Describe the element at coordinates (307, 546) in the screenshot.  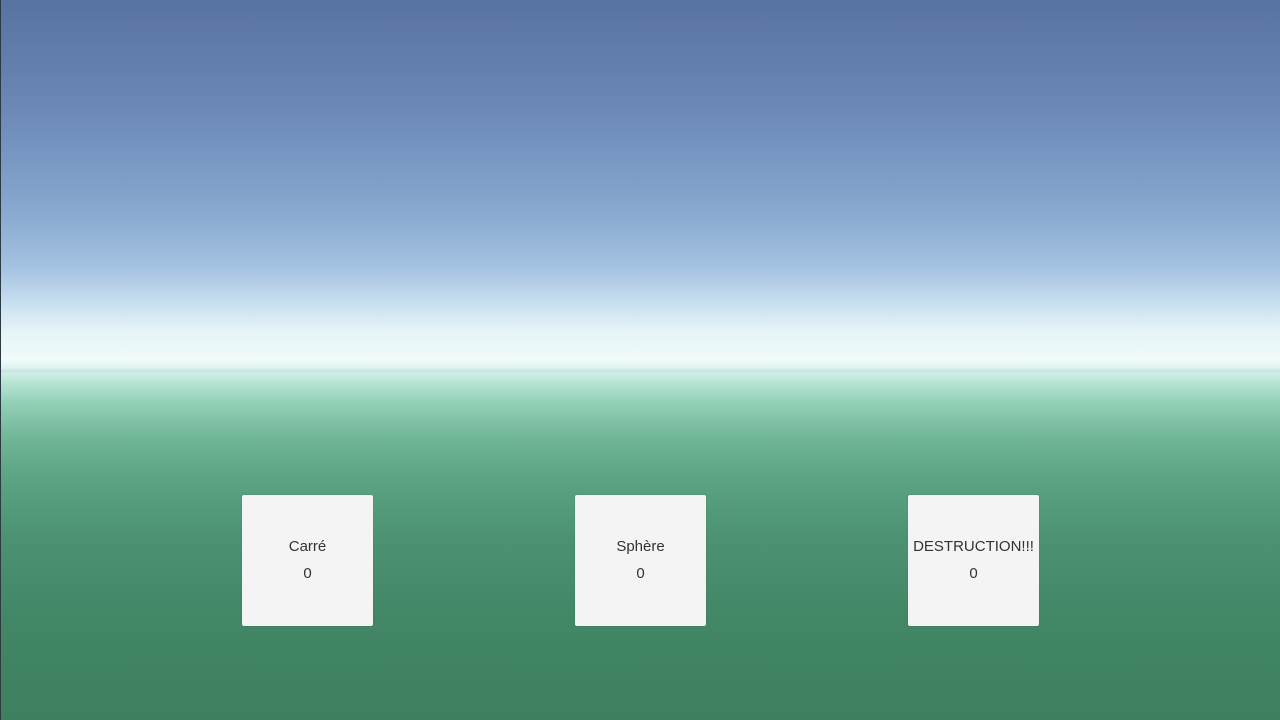
I see `carre-button-label: Carré` at that location.